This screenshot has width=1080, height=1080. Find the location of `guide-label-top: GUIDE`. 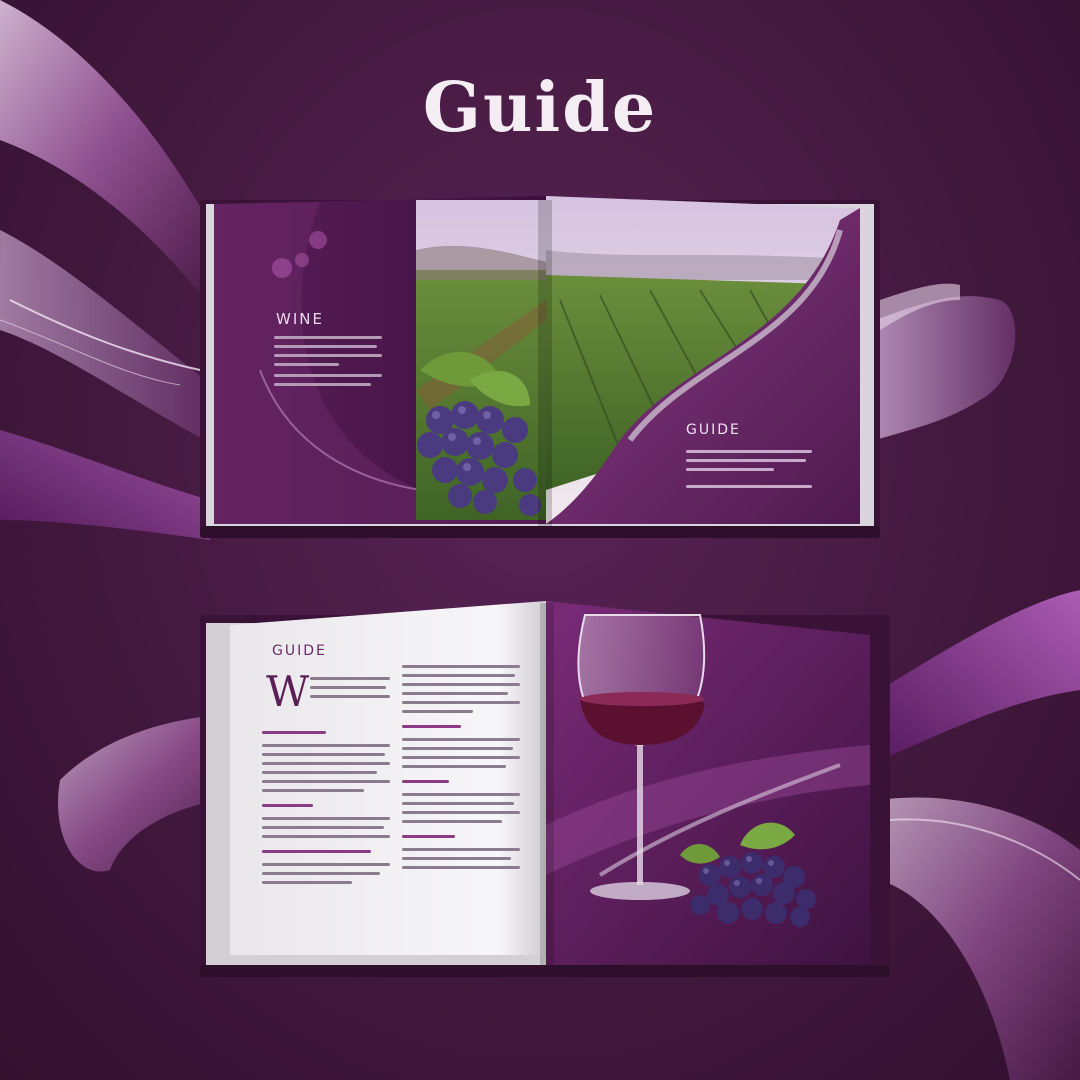

guide-label-top: GUIDE is located at coordinates (713, 430).